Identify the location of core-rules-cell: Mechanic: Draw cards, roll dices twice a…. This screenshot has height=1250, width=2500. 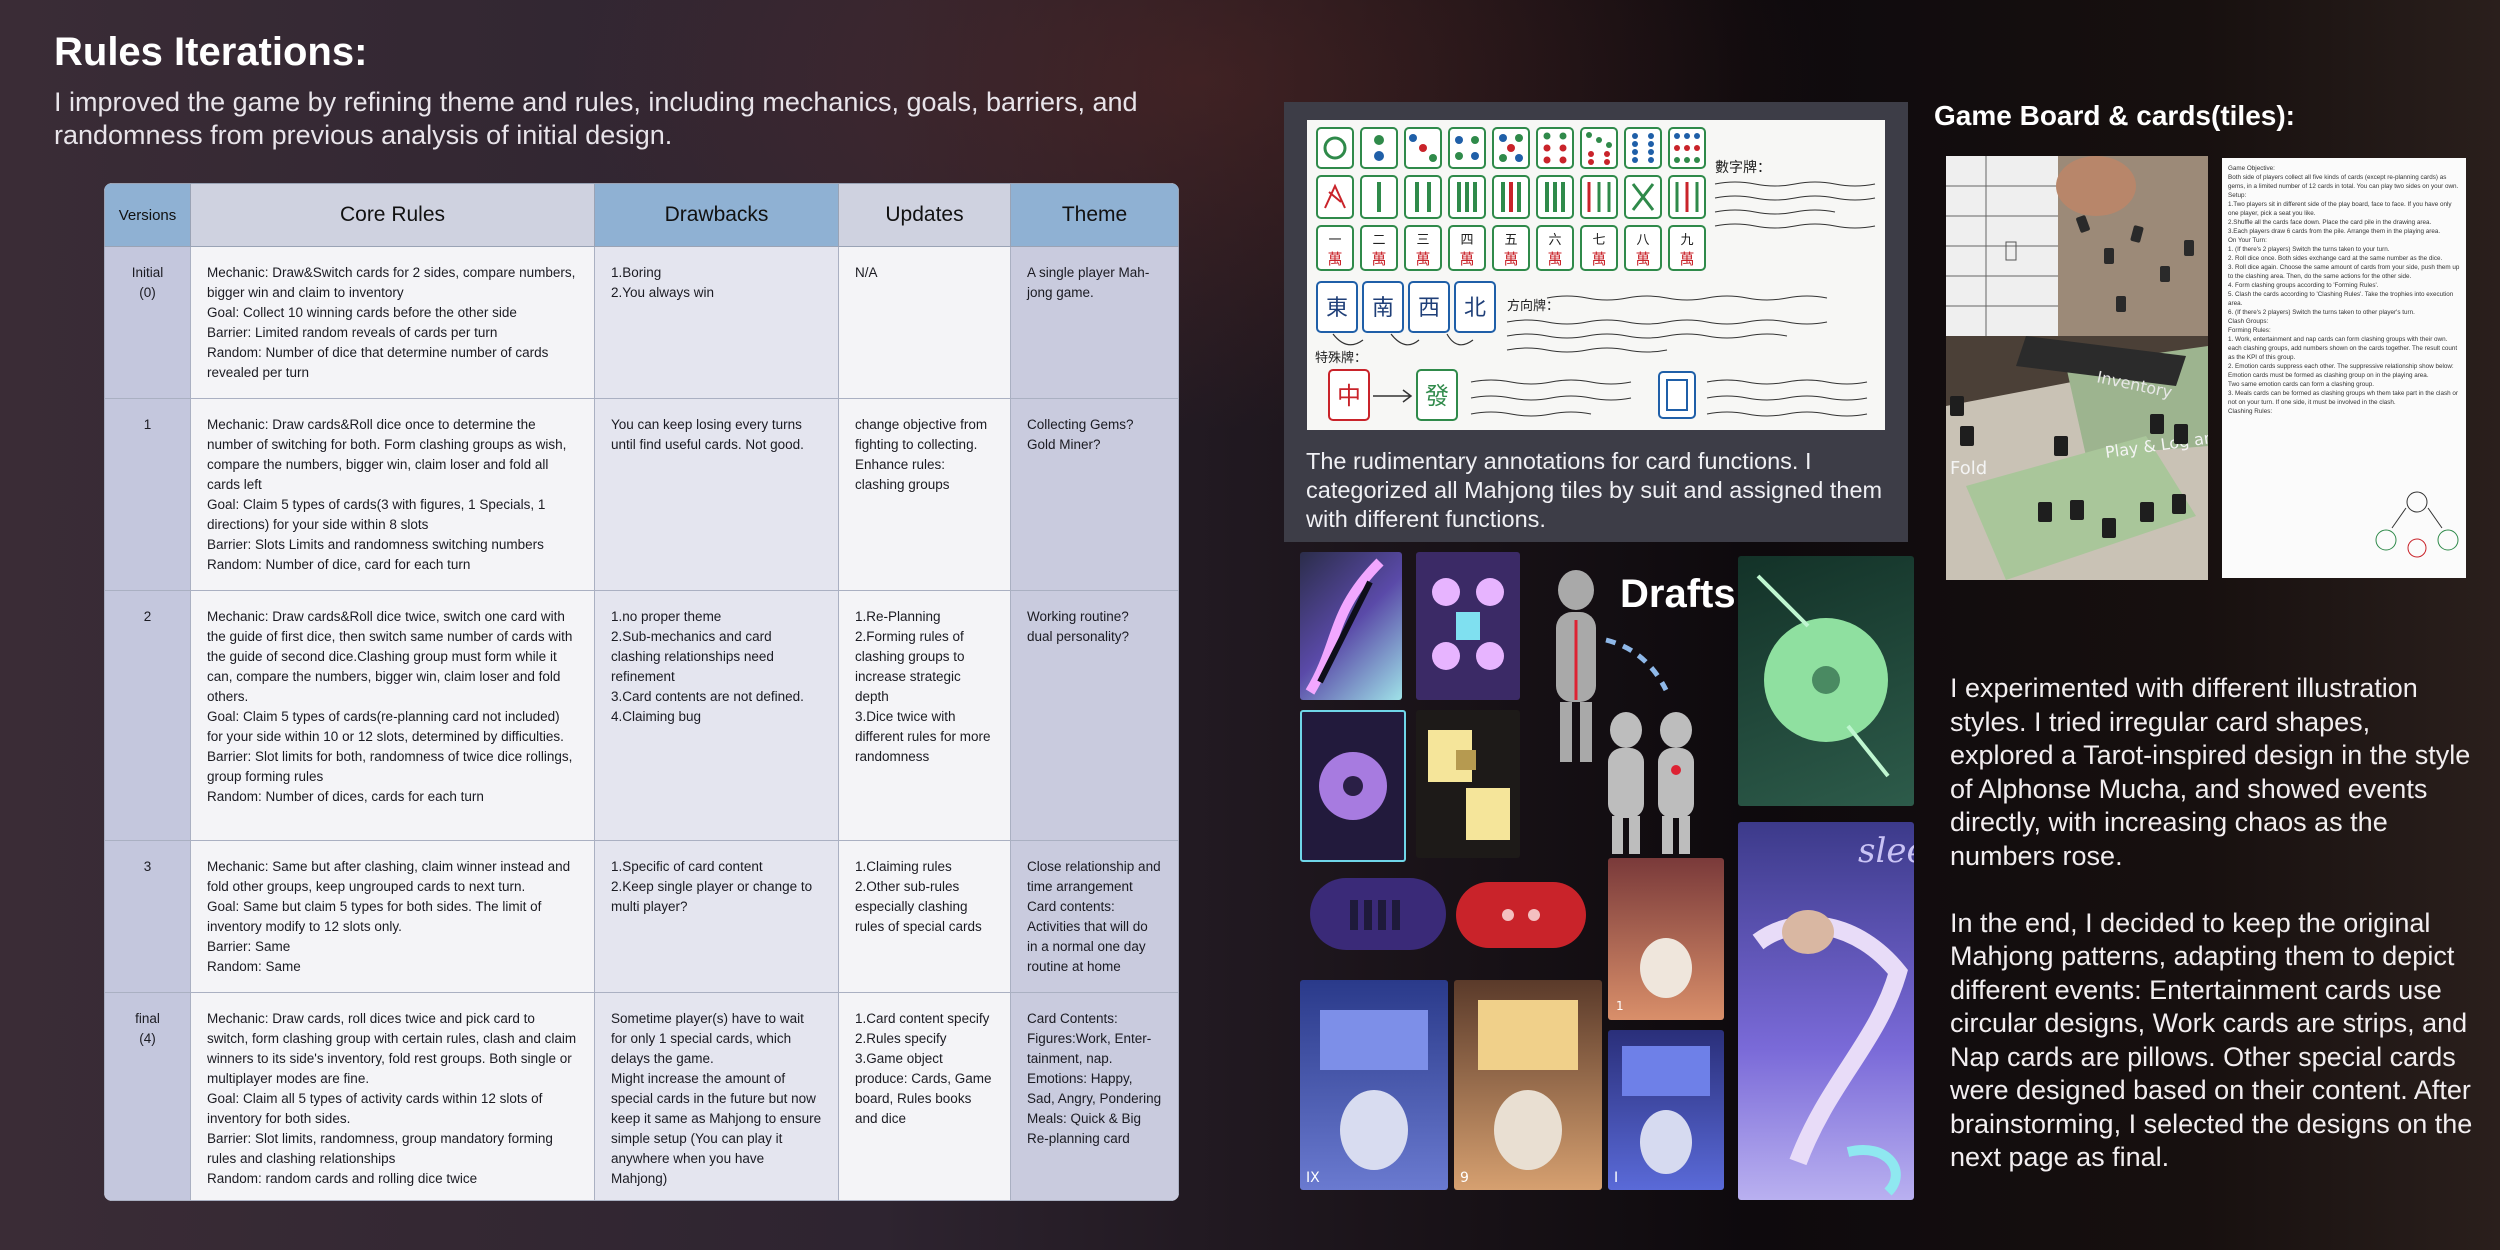
(392, 1096).